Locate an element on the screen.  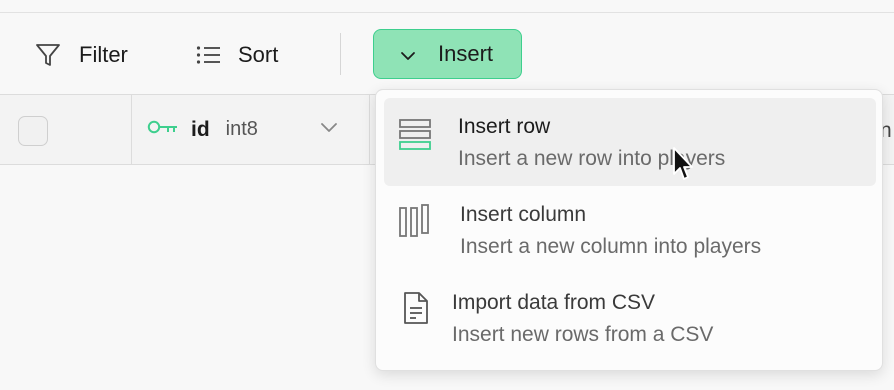
sort-list-icon is located at coordinates (209, 55).